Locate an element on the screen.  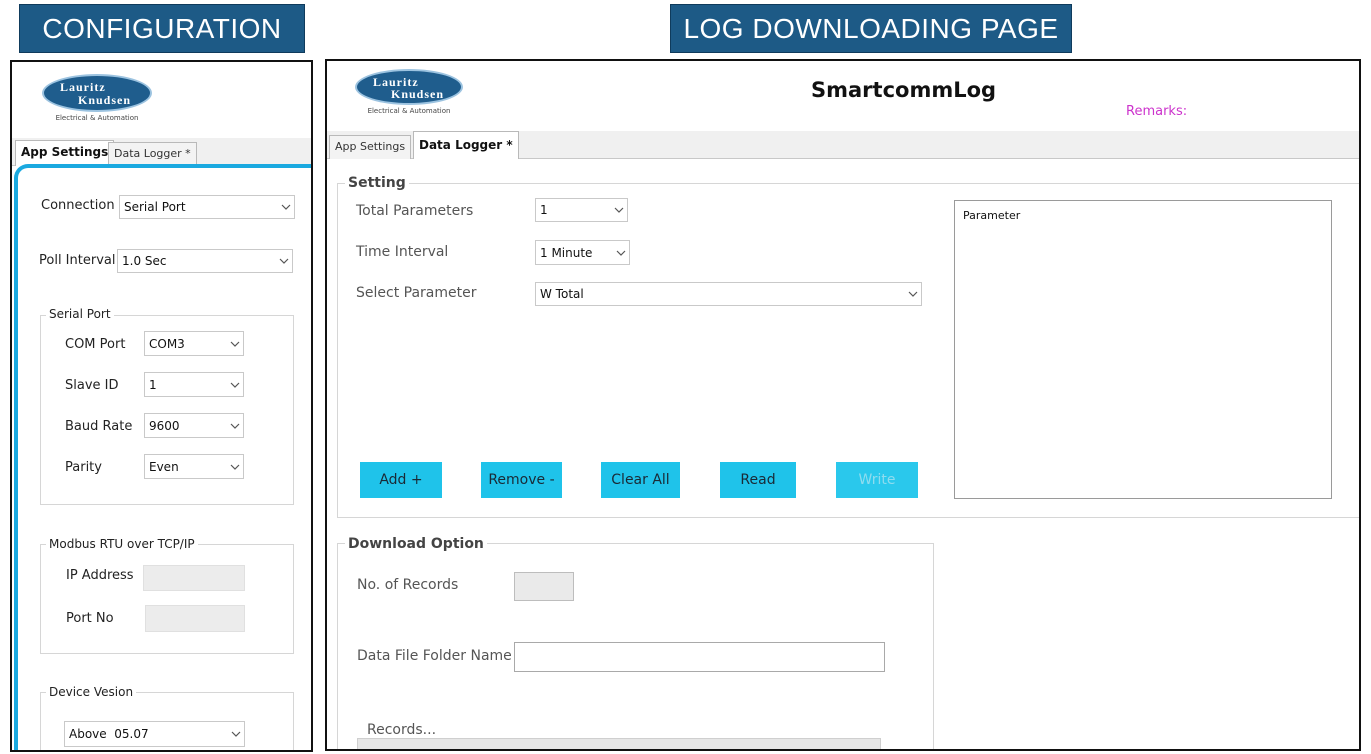
setting-title: Setting is located at coordinates (377, 183).